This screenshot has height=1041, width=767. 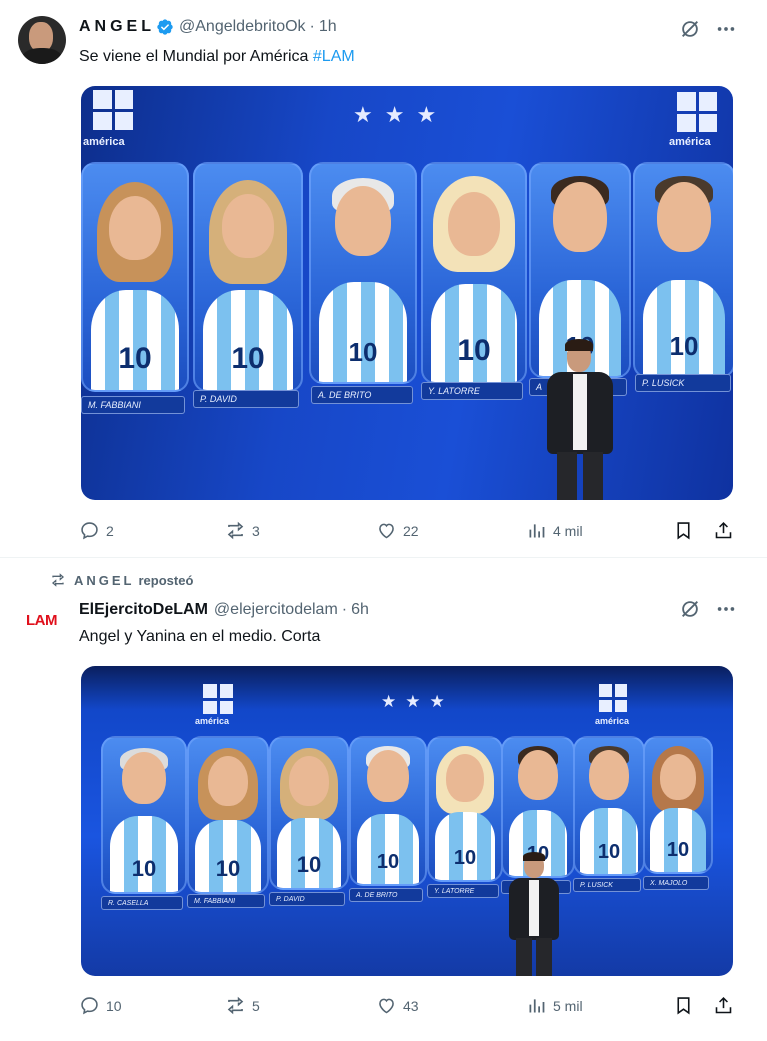 I want to click on avatar-lam-logo: LAM, so click(x=42, y=620).